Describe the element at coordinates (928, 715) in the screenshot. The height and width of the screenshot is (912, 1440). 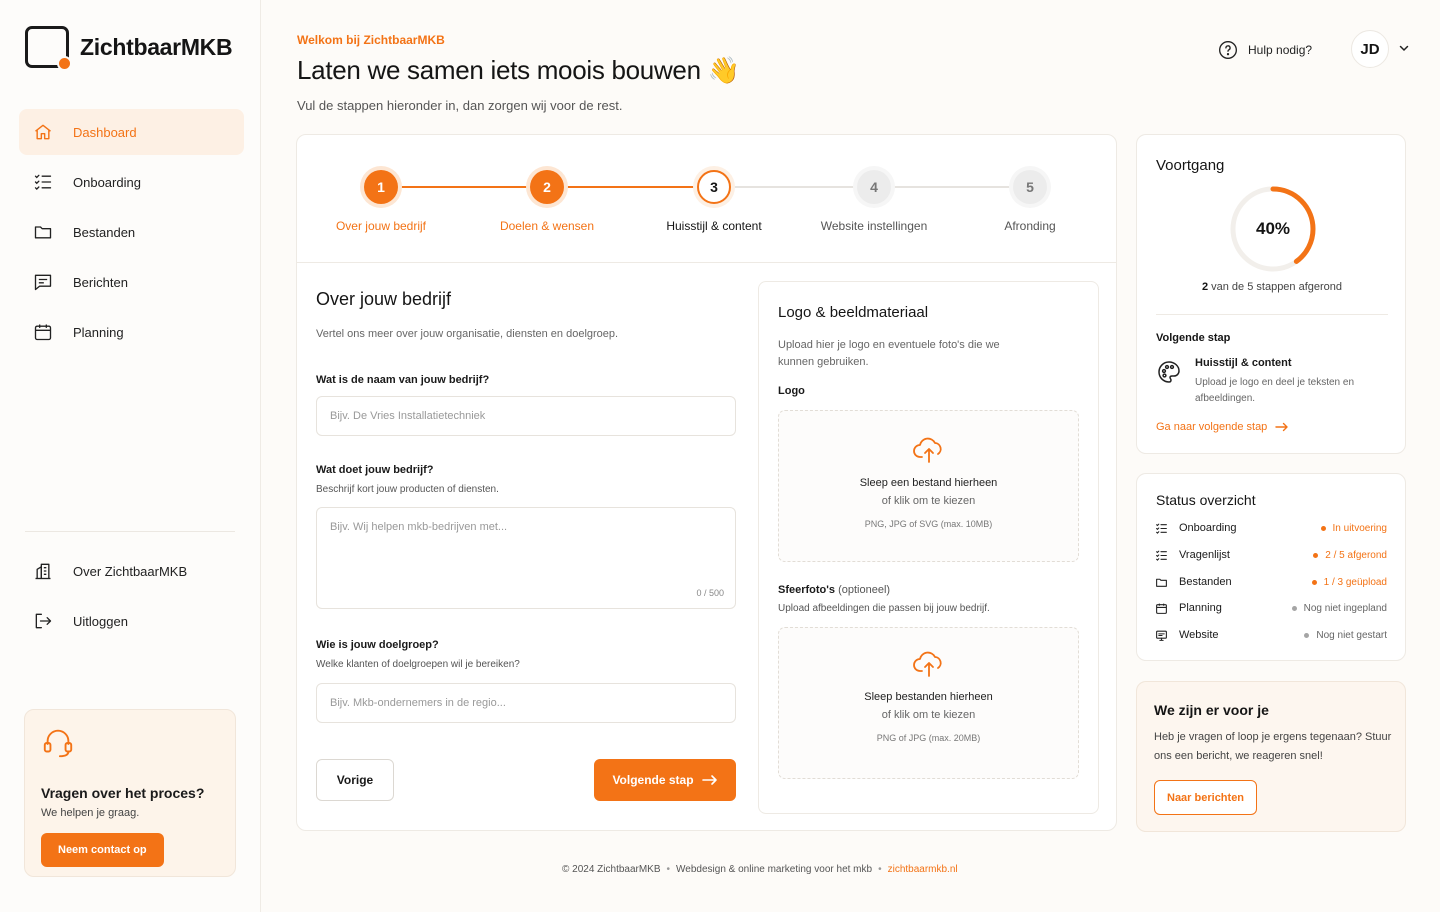
I see `dropzone-line2: of klik om te kiezen` at that location.